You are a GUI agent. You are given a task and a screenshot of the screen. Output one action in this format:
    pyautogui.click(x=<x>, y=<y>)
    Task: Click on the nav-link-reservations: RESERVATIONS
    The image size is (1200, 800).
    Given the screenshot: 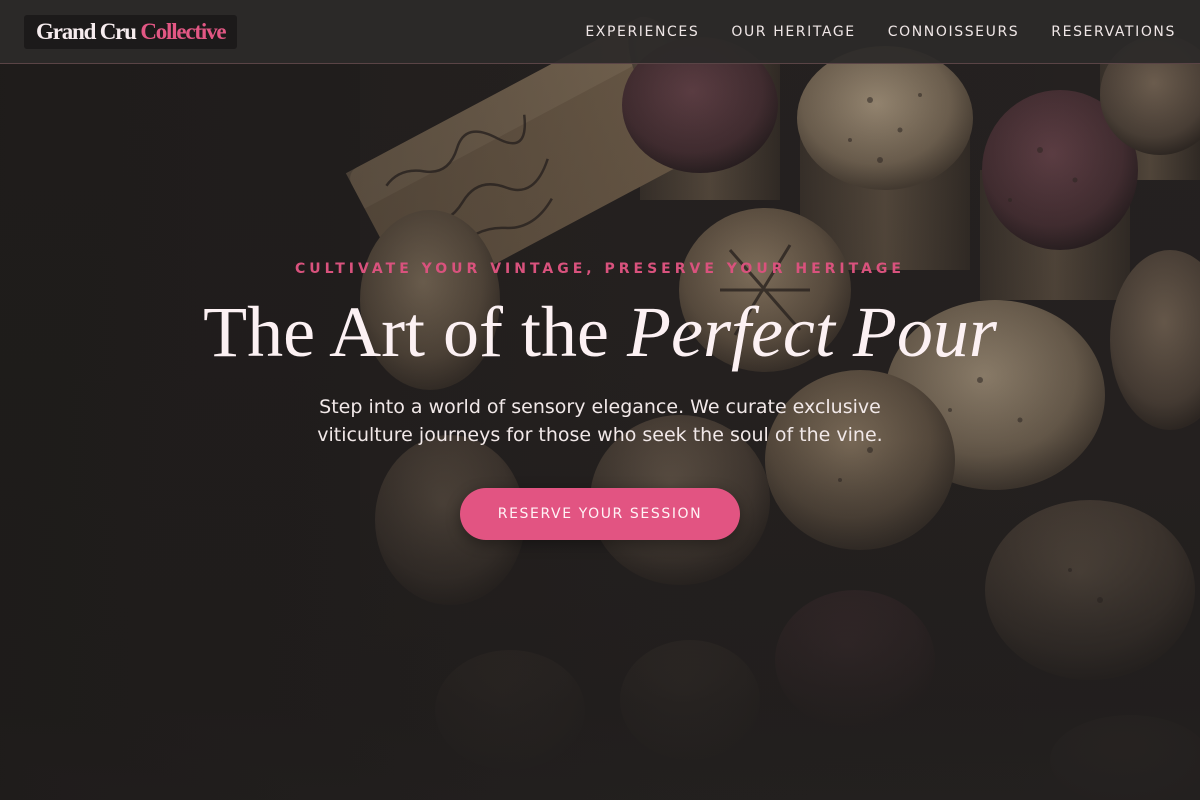 What is the action you would take?
    pyautogui.click(x=1113, y=32)
    